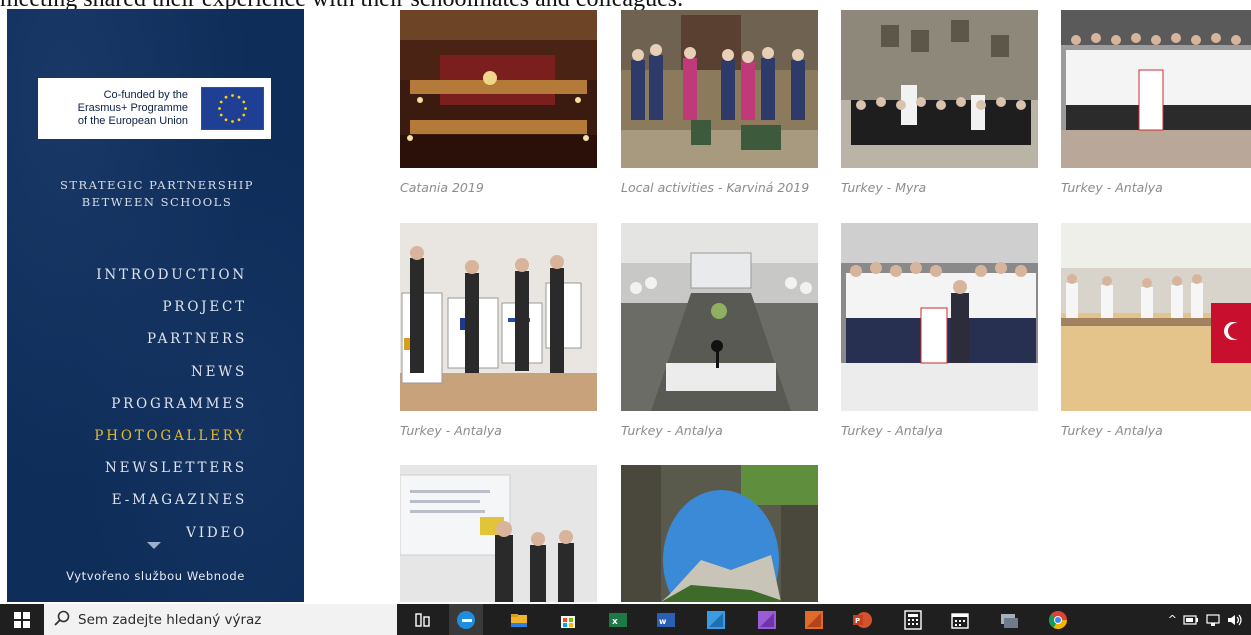  What do you see at coordinates (170, 275) in the screenshot?
I see `nav-item-introduction: INTRODUCTION` at bounding box center [170, 275].